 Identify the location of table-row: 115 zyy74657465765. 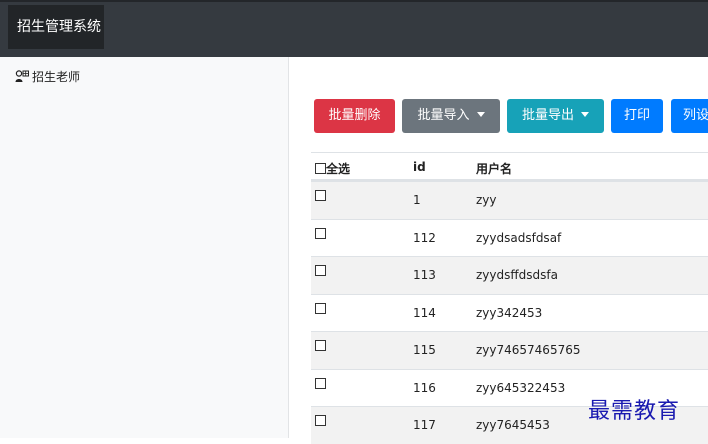
(509, 350).